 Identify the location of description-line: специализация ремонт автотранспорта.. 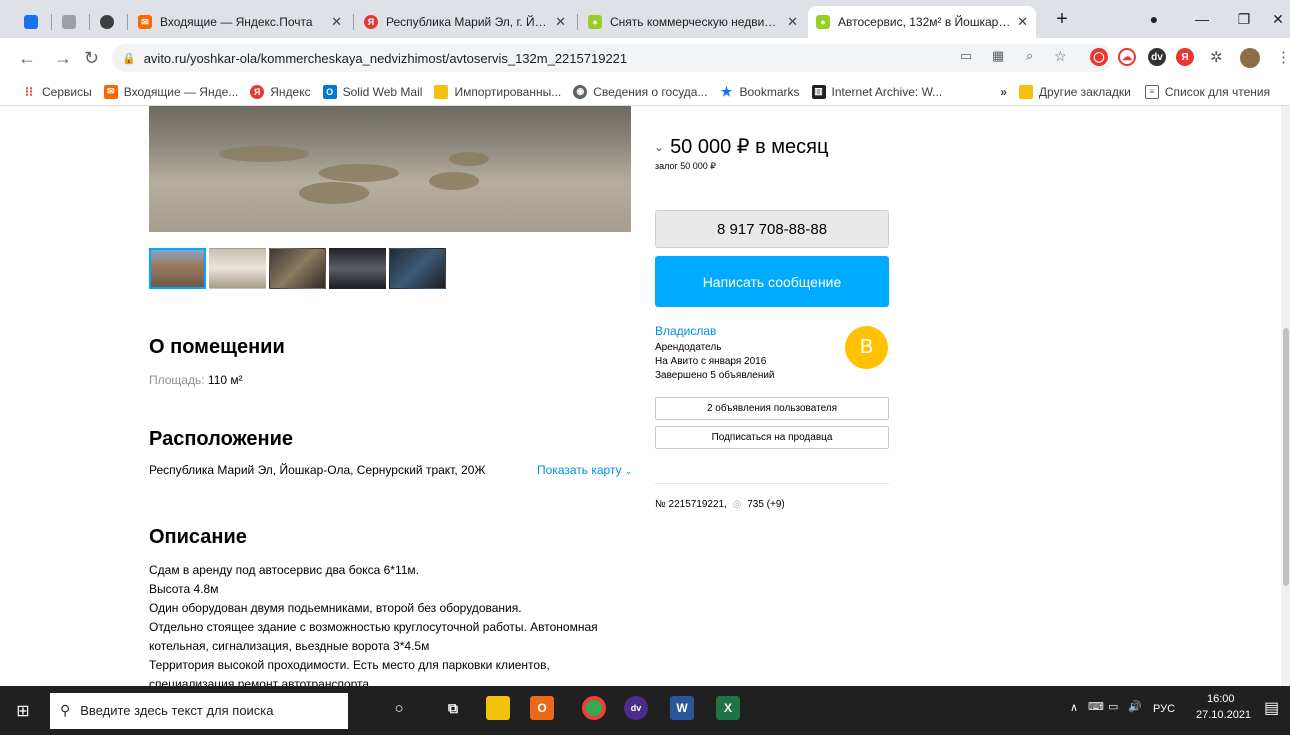
(261, 681).